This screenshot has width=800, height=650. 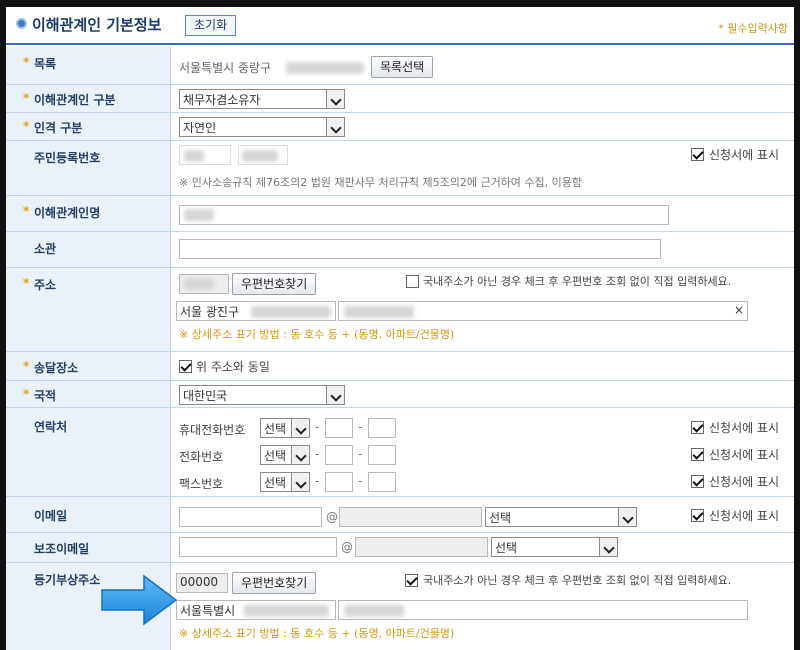 I want to click on reg-foreign-checkbox, so click(x=411, y=580).